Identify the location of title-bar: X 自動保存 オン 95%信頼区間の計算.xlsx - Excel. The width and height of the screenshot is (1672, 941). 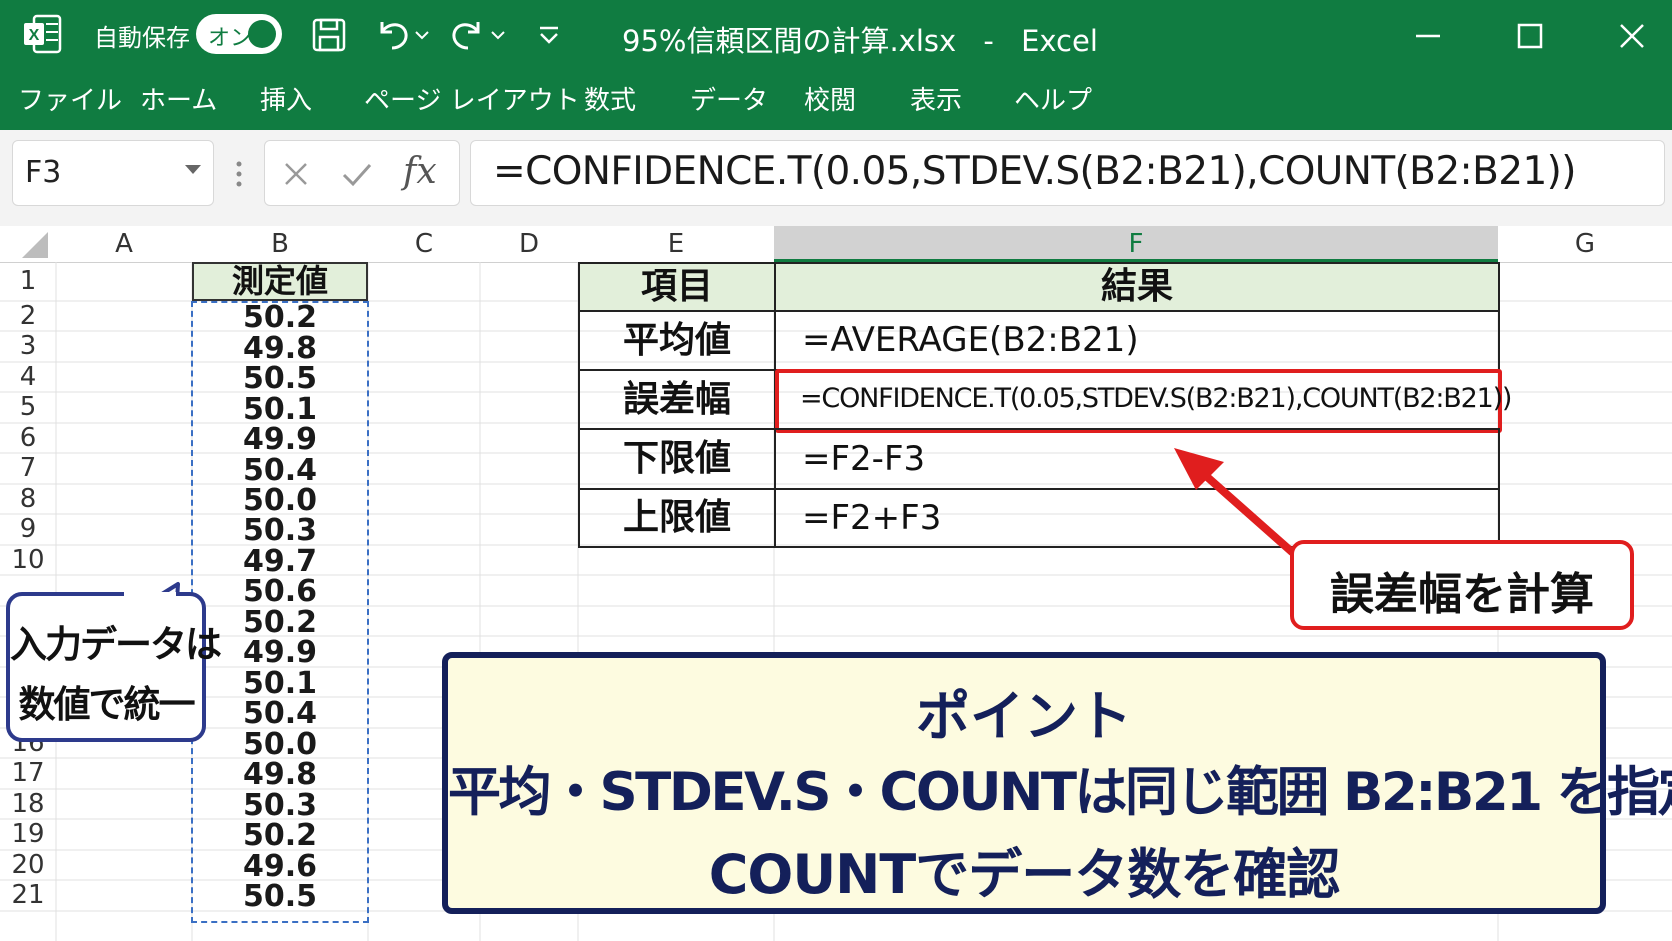
(836, 34).